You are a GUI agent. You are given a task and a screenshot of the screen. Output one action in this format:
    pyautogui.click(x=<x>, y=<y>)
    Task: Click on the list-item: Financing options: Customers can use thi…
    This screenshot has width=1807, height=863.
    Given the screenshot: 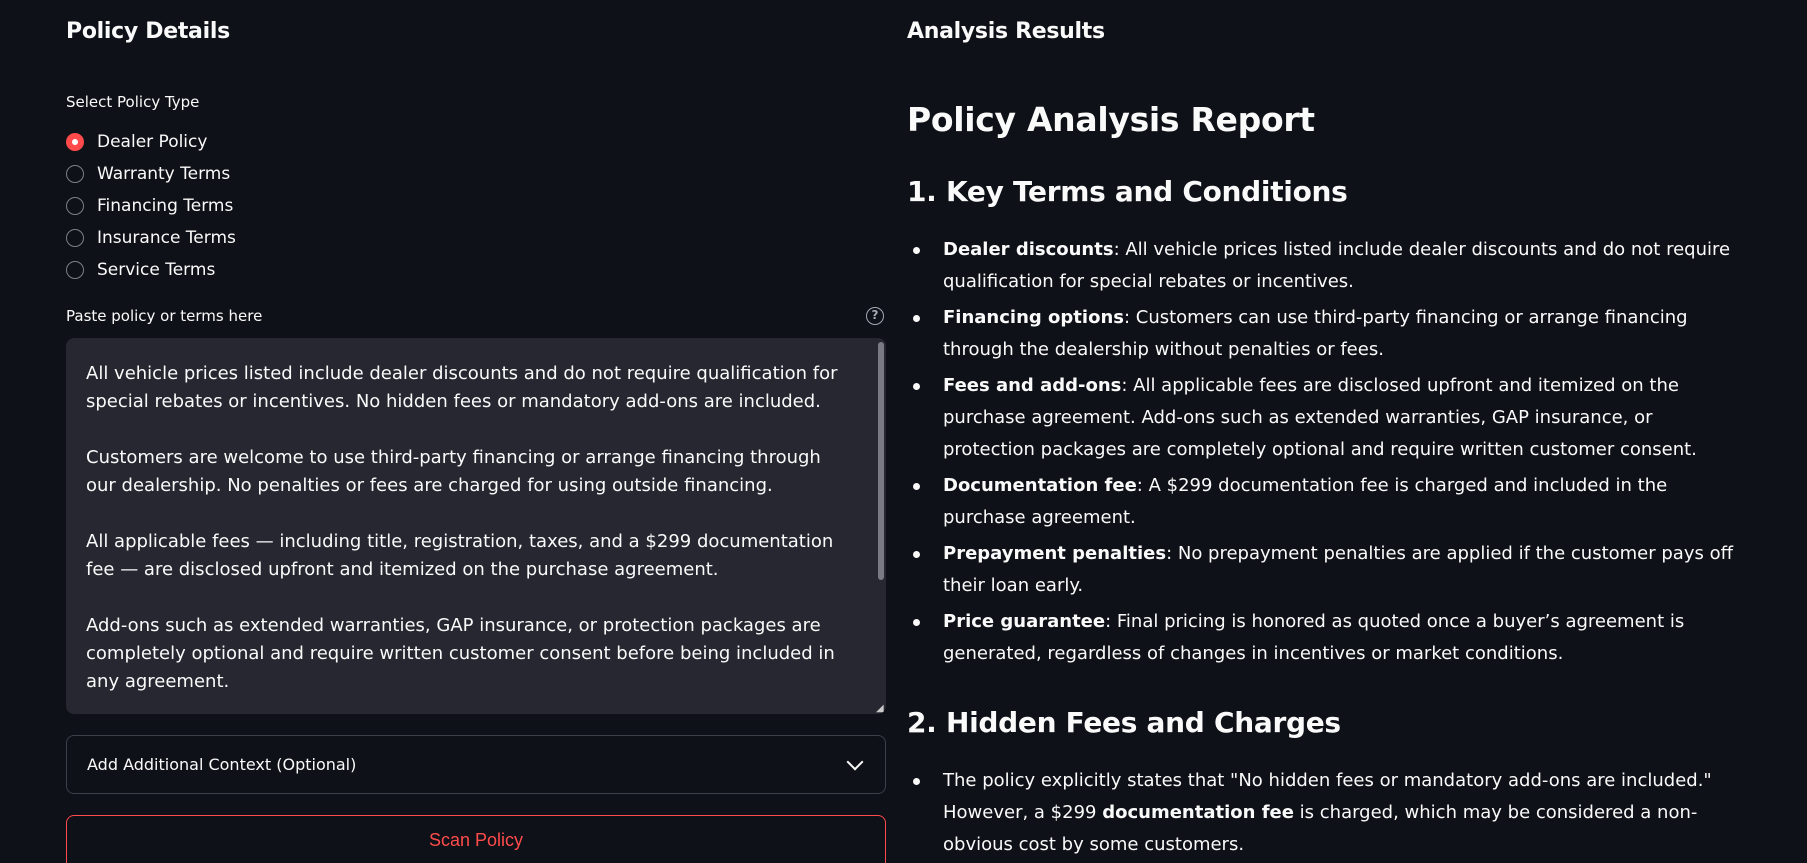 What is the action you would take?
    pyautogui.click(x=1322, y=334)
    